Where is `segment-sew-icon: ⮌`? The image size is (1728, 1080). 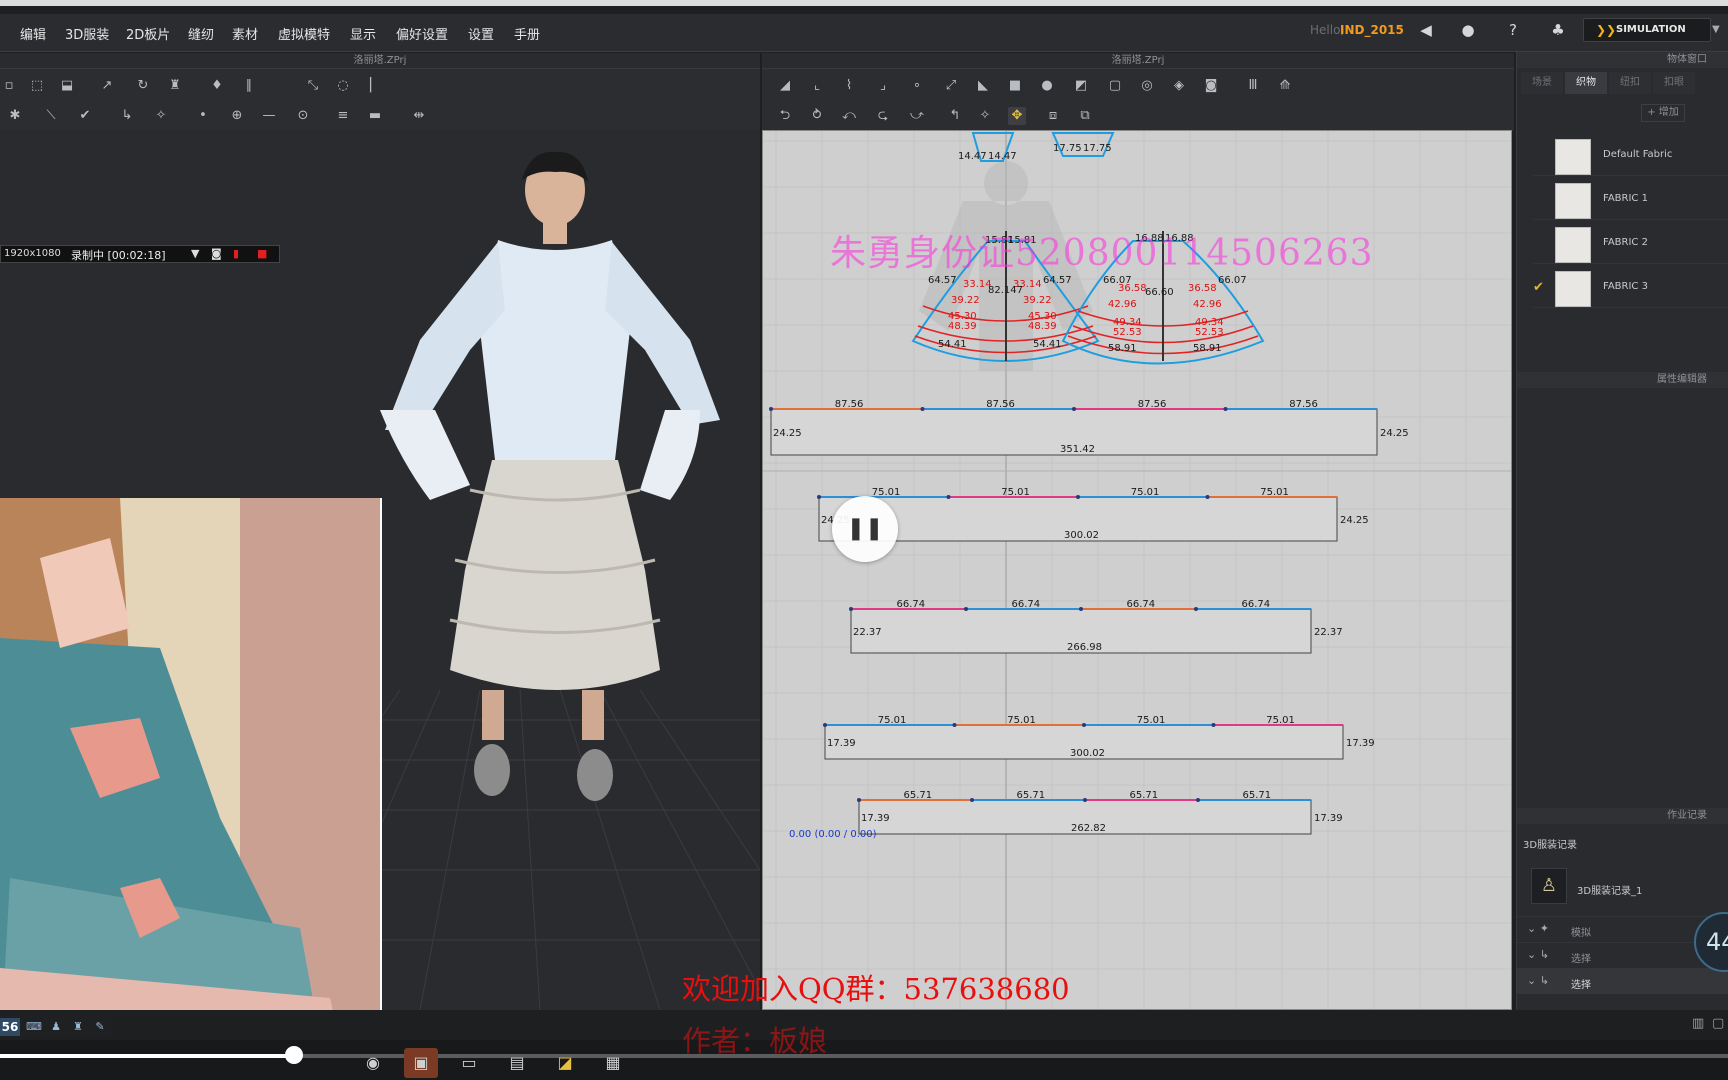 segment-sew-icon: ⮌ is located at coordinates (785, 116).